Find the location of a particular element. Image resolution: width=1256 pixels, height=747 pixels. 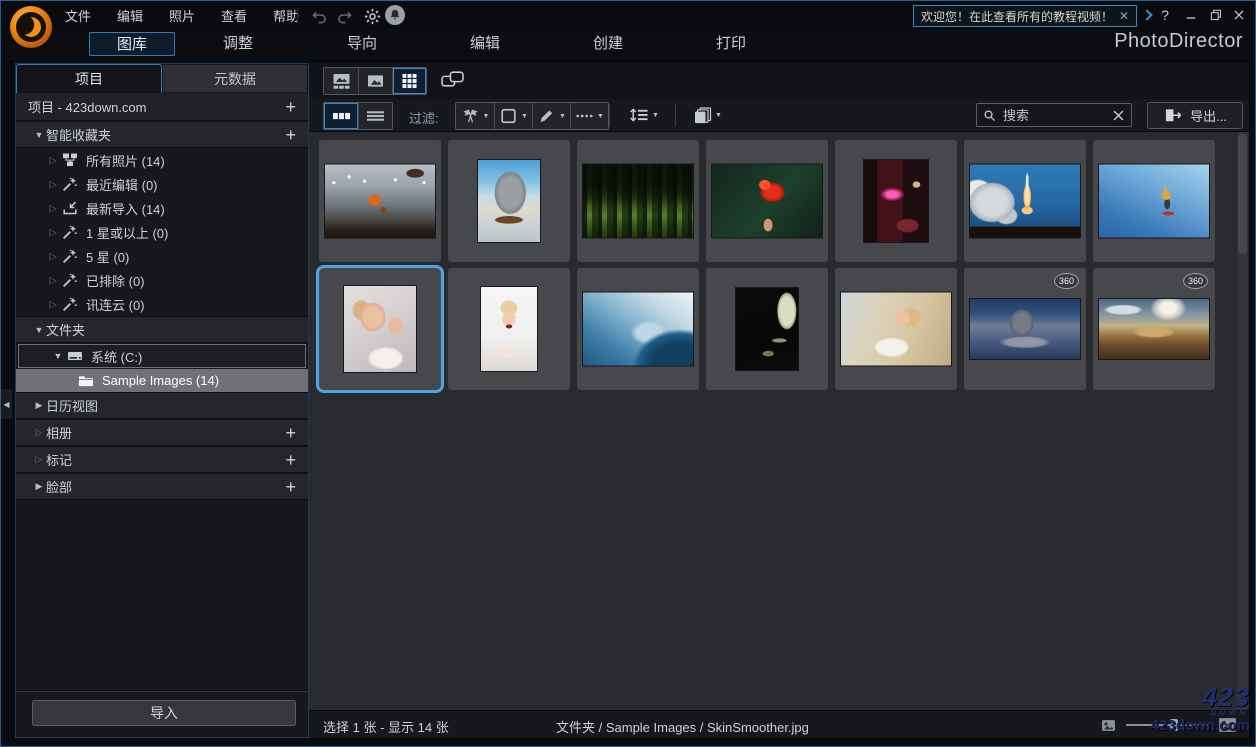

add-faces-button: + is located at coordinates (290, 487).